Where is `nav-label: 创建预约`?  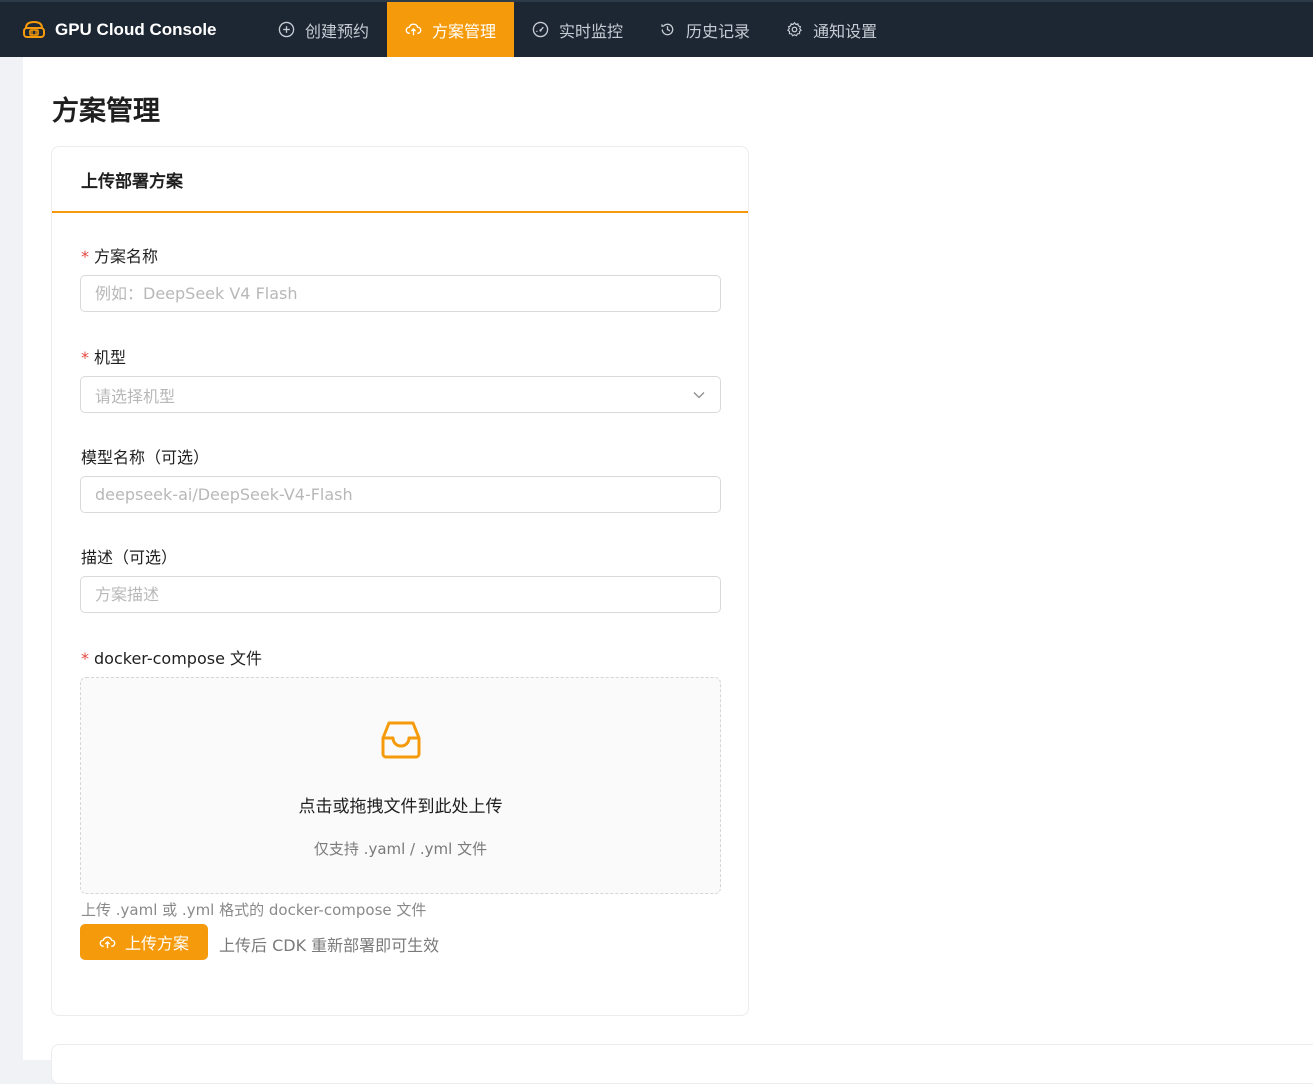
nav-label: 创建预约 is located at coordinates (337, 31).